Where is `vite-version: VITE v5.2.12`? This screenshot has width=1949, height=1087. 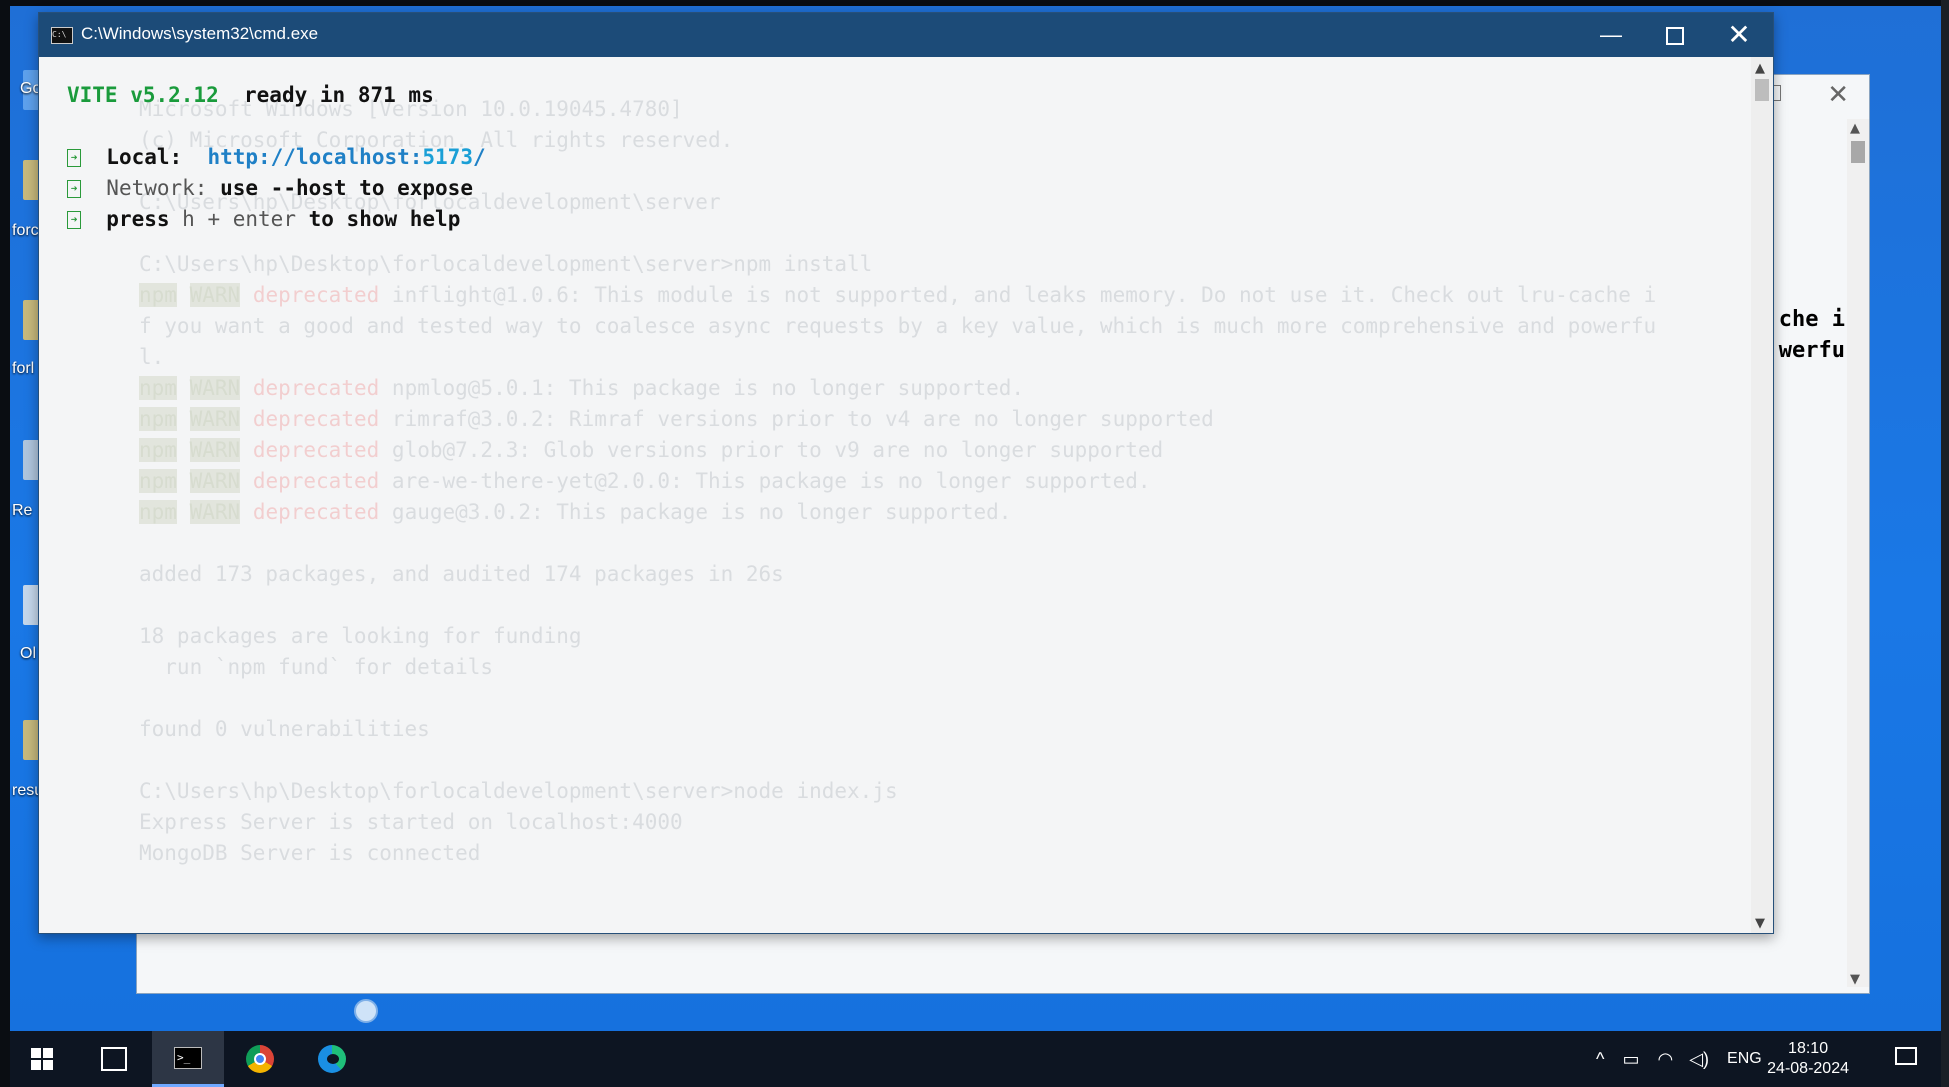
vite-version: VITE v5.2.12 is located at coordinates (143, 95).